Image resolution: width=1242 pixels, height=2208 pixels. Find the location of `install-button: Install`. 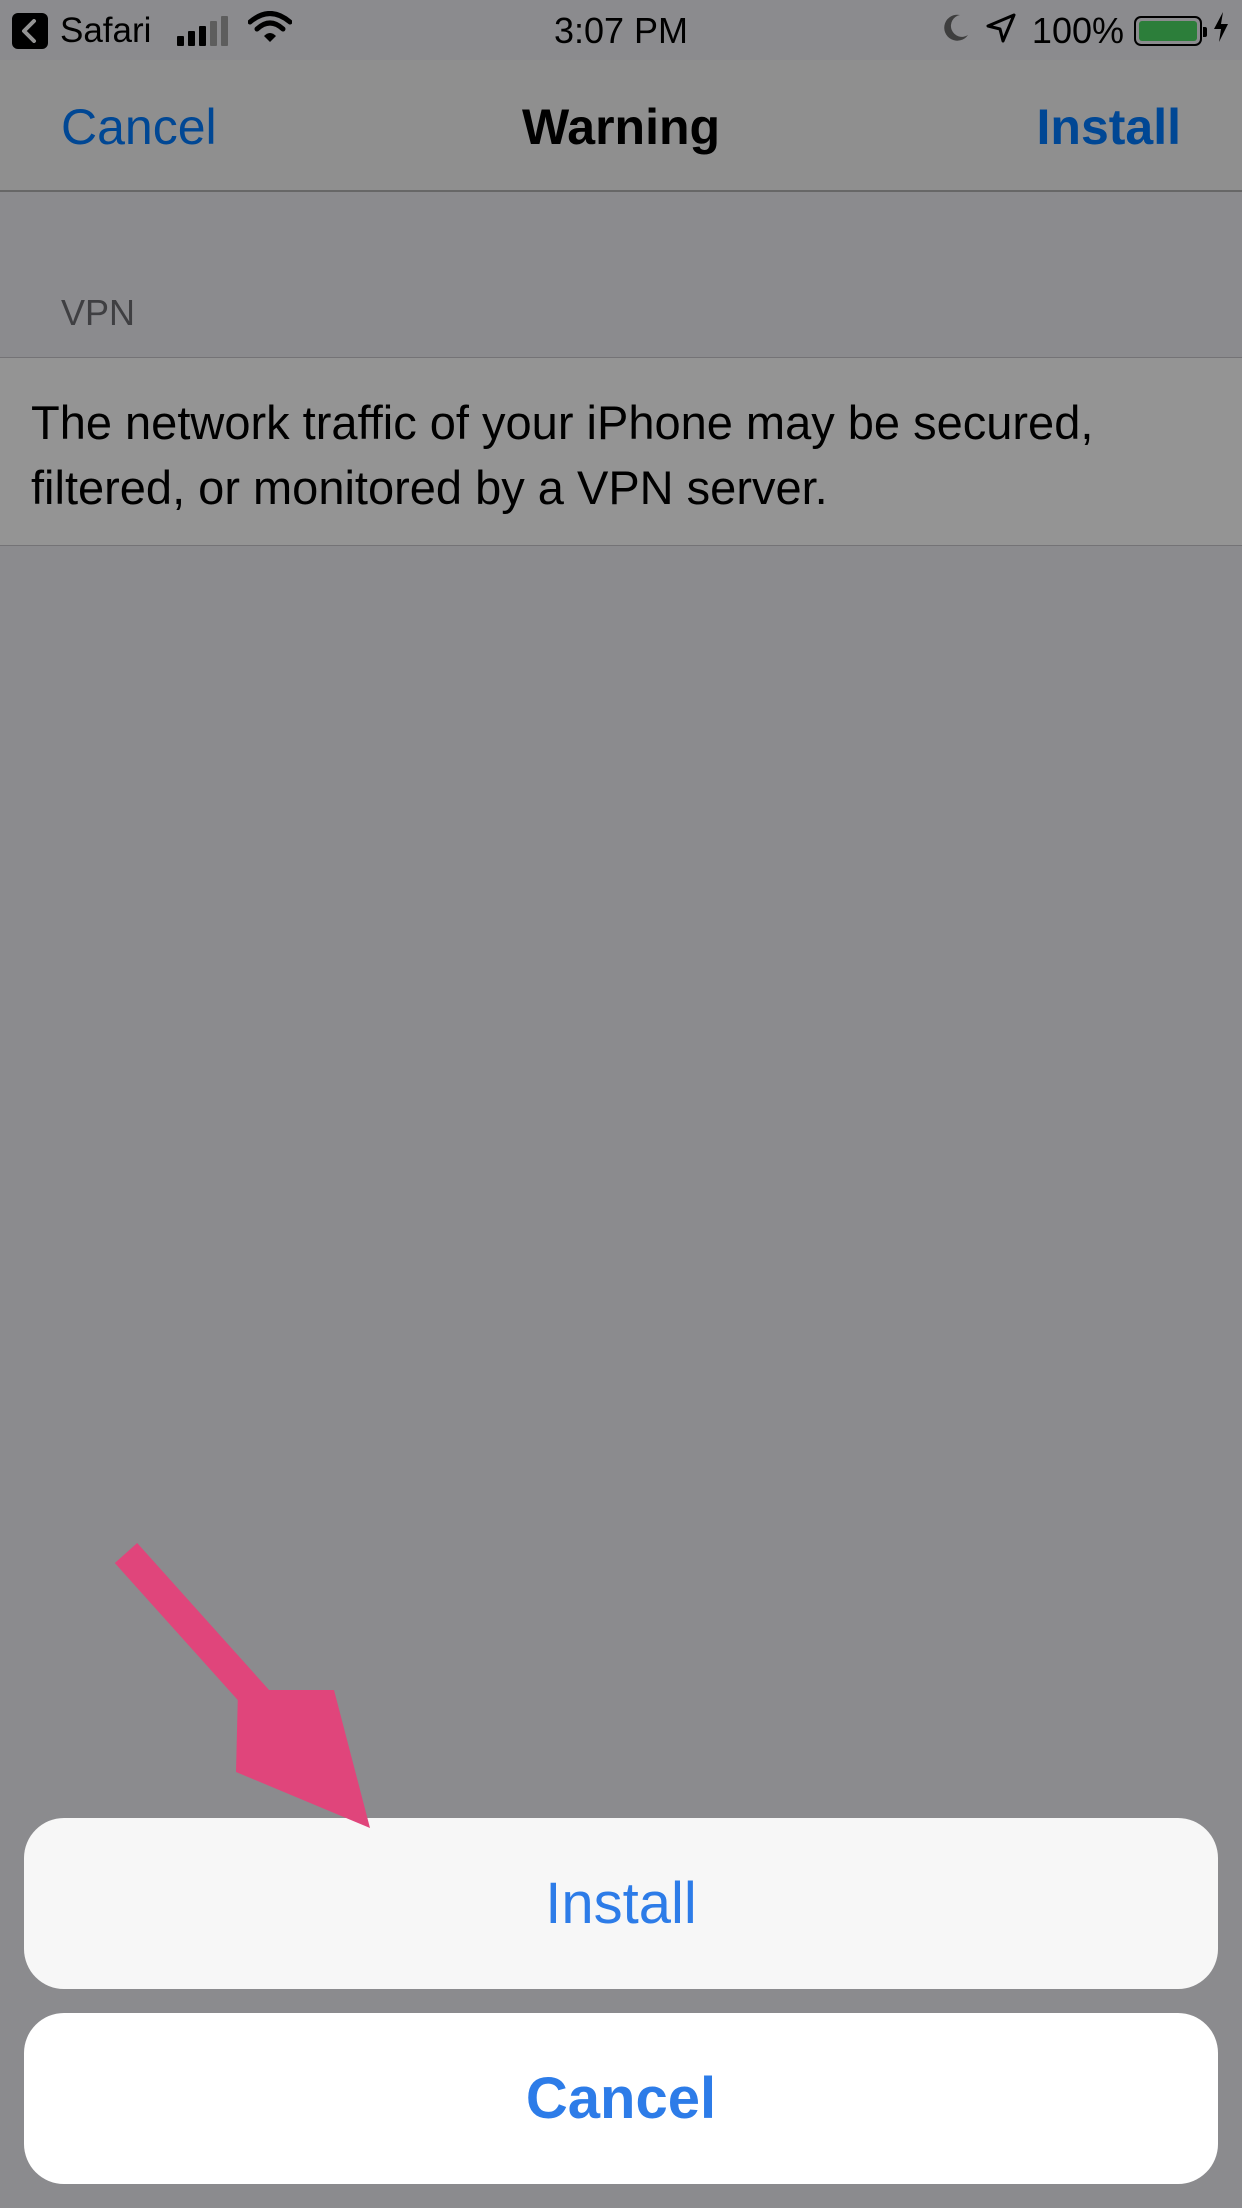

install-button: Install is located at coordinates (621, 1903).